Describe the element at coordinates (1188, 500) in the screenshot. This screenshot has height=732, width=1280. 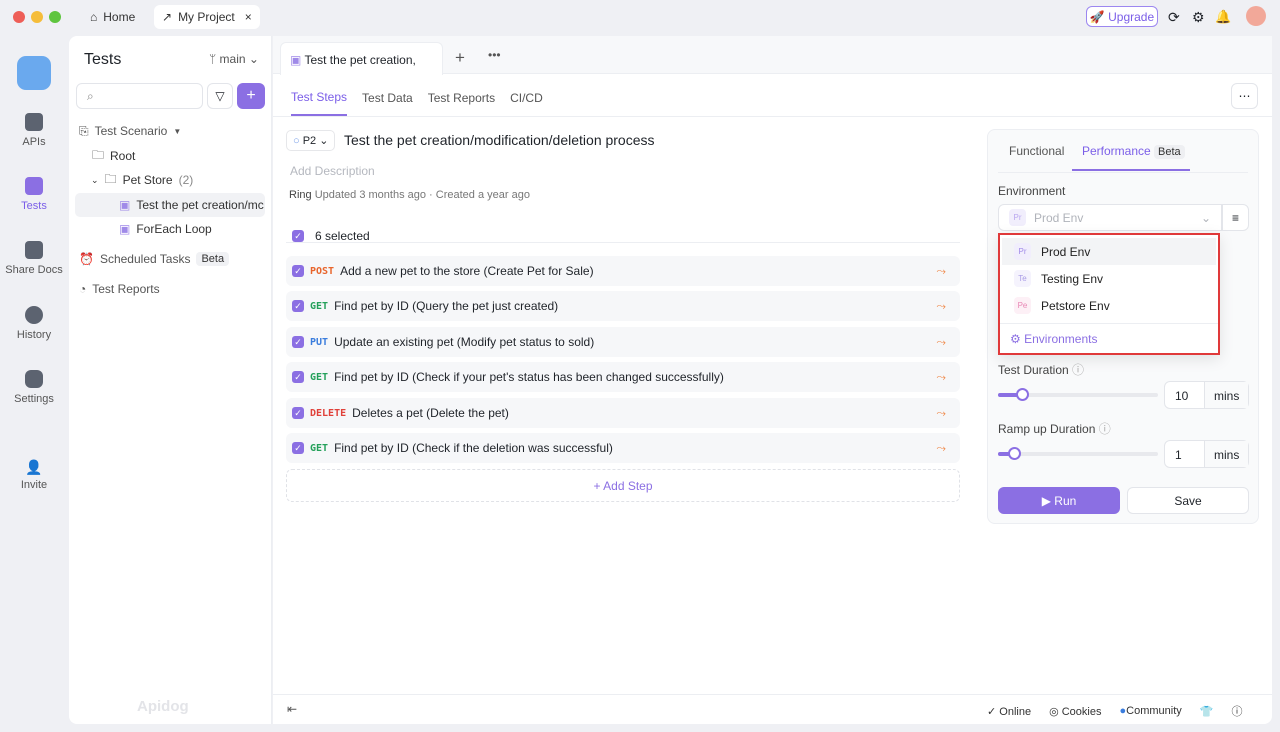
I see `save-button: Save` at that location.